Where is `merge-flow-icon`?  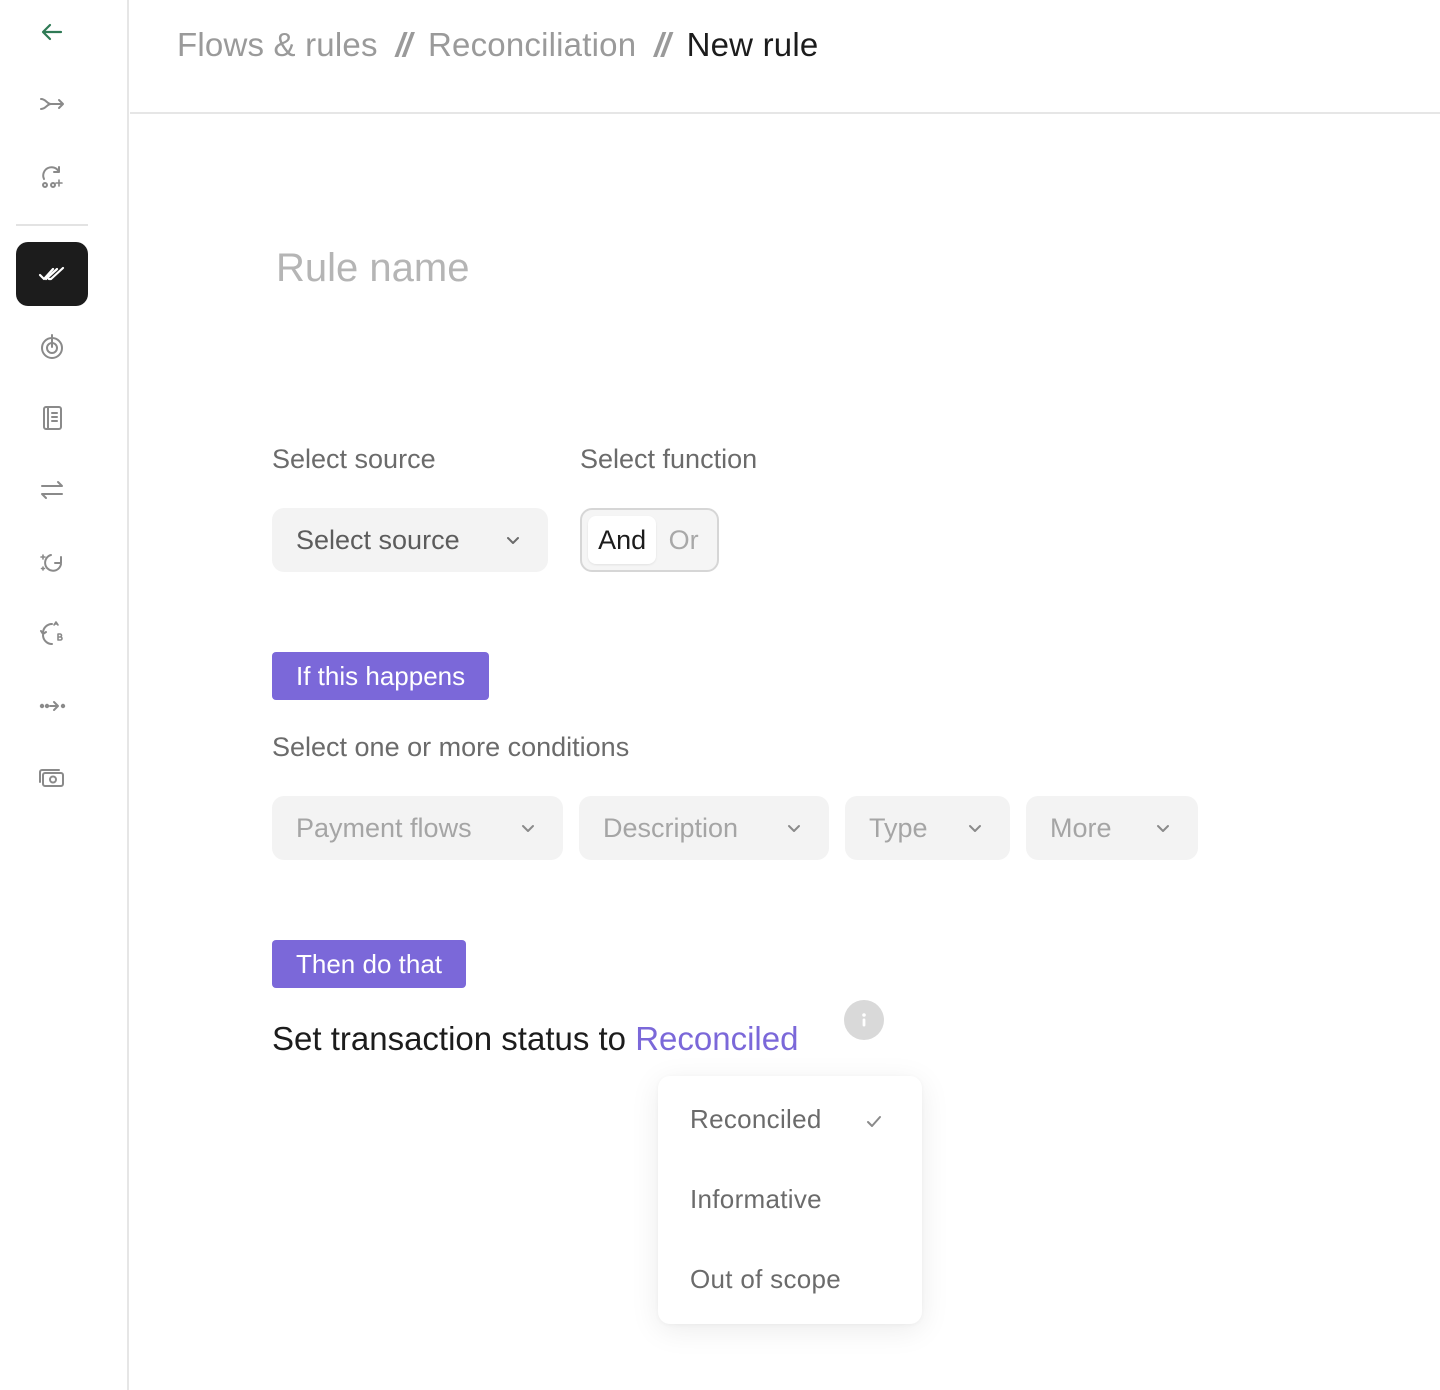
merge-flow-icon is located at coordinates (52, 104).